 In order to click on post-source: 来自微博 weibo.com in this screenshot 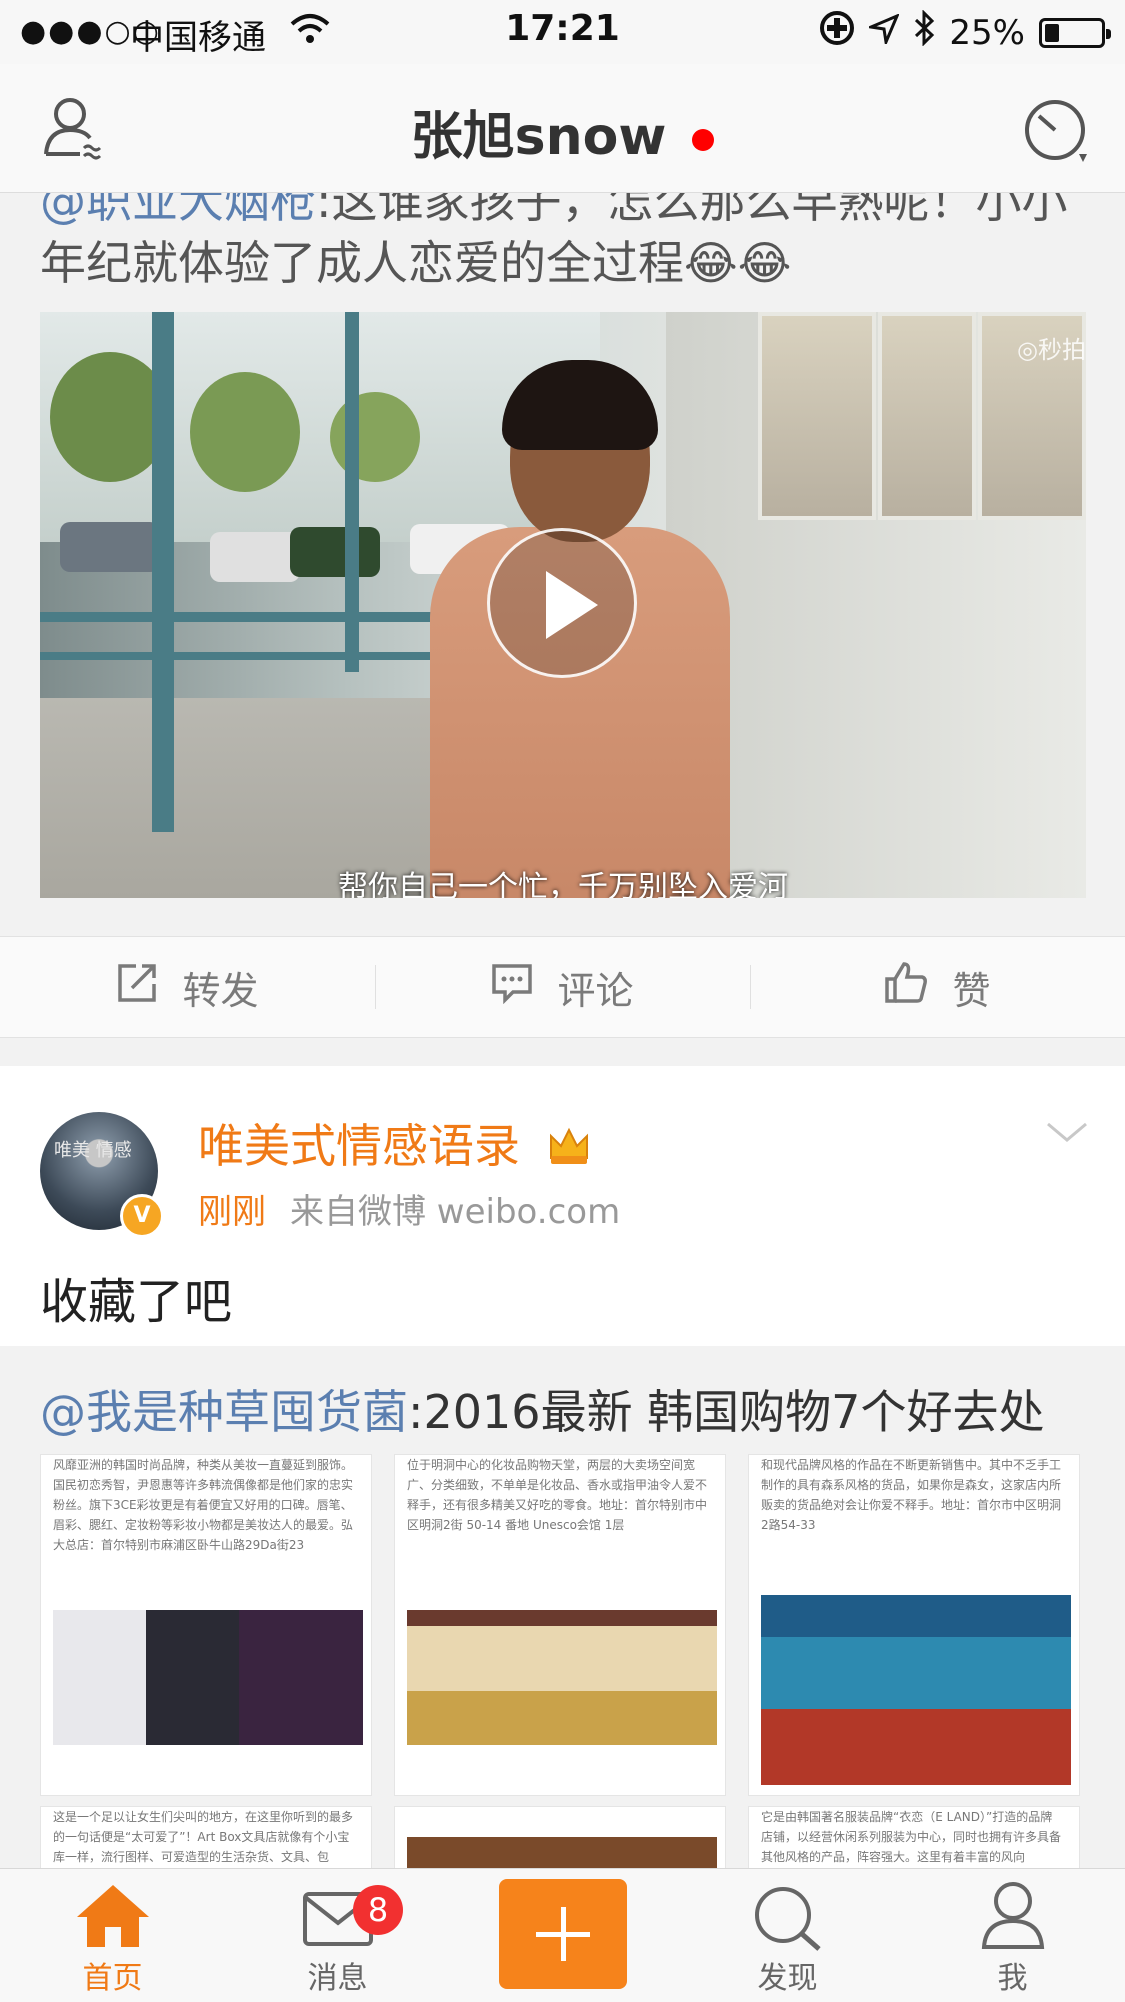, I will do `click(455, 1212)`.